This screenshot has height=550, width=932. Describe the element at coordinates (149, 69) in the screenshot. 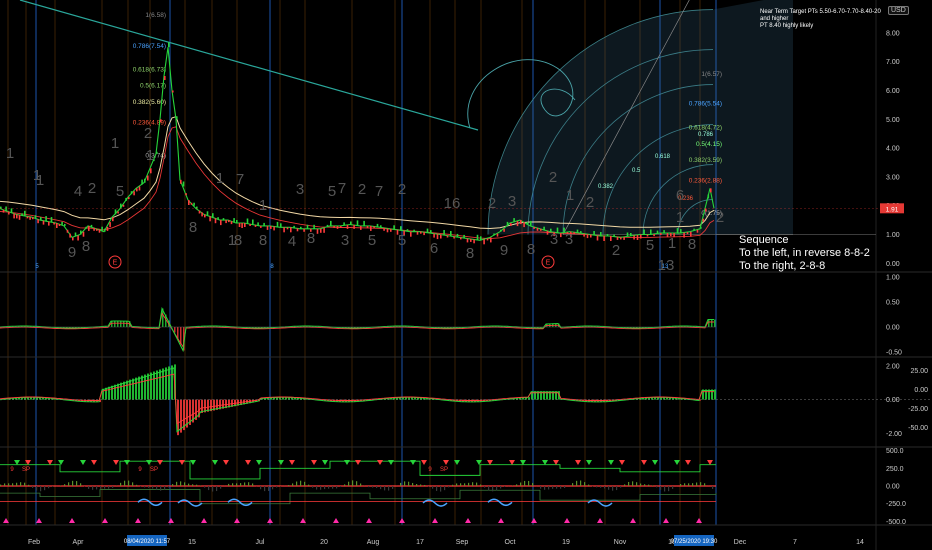

I see `fib-level-label-left: 0.618(6.73)` at that location.